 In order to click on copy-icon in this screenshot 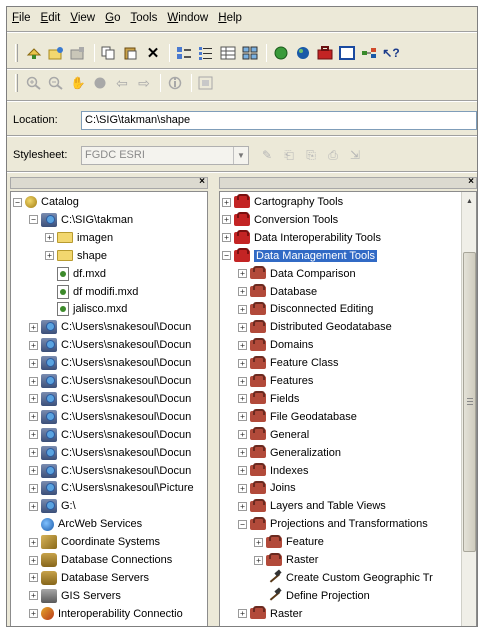, I will do `click(109, 53)`.